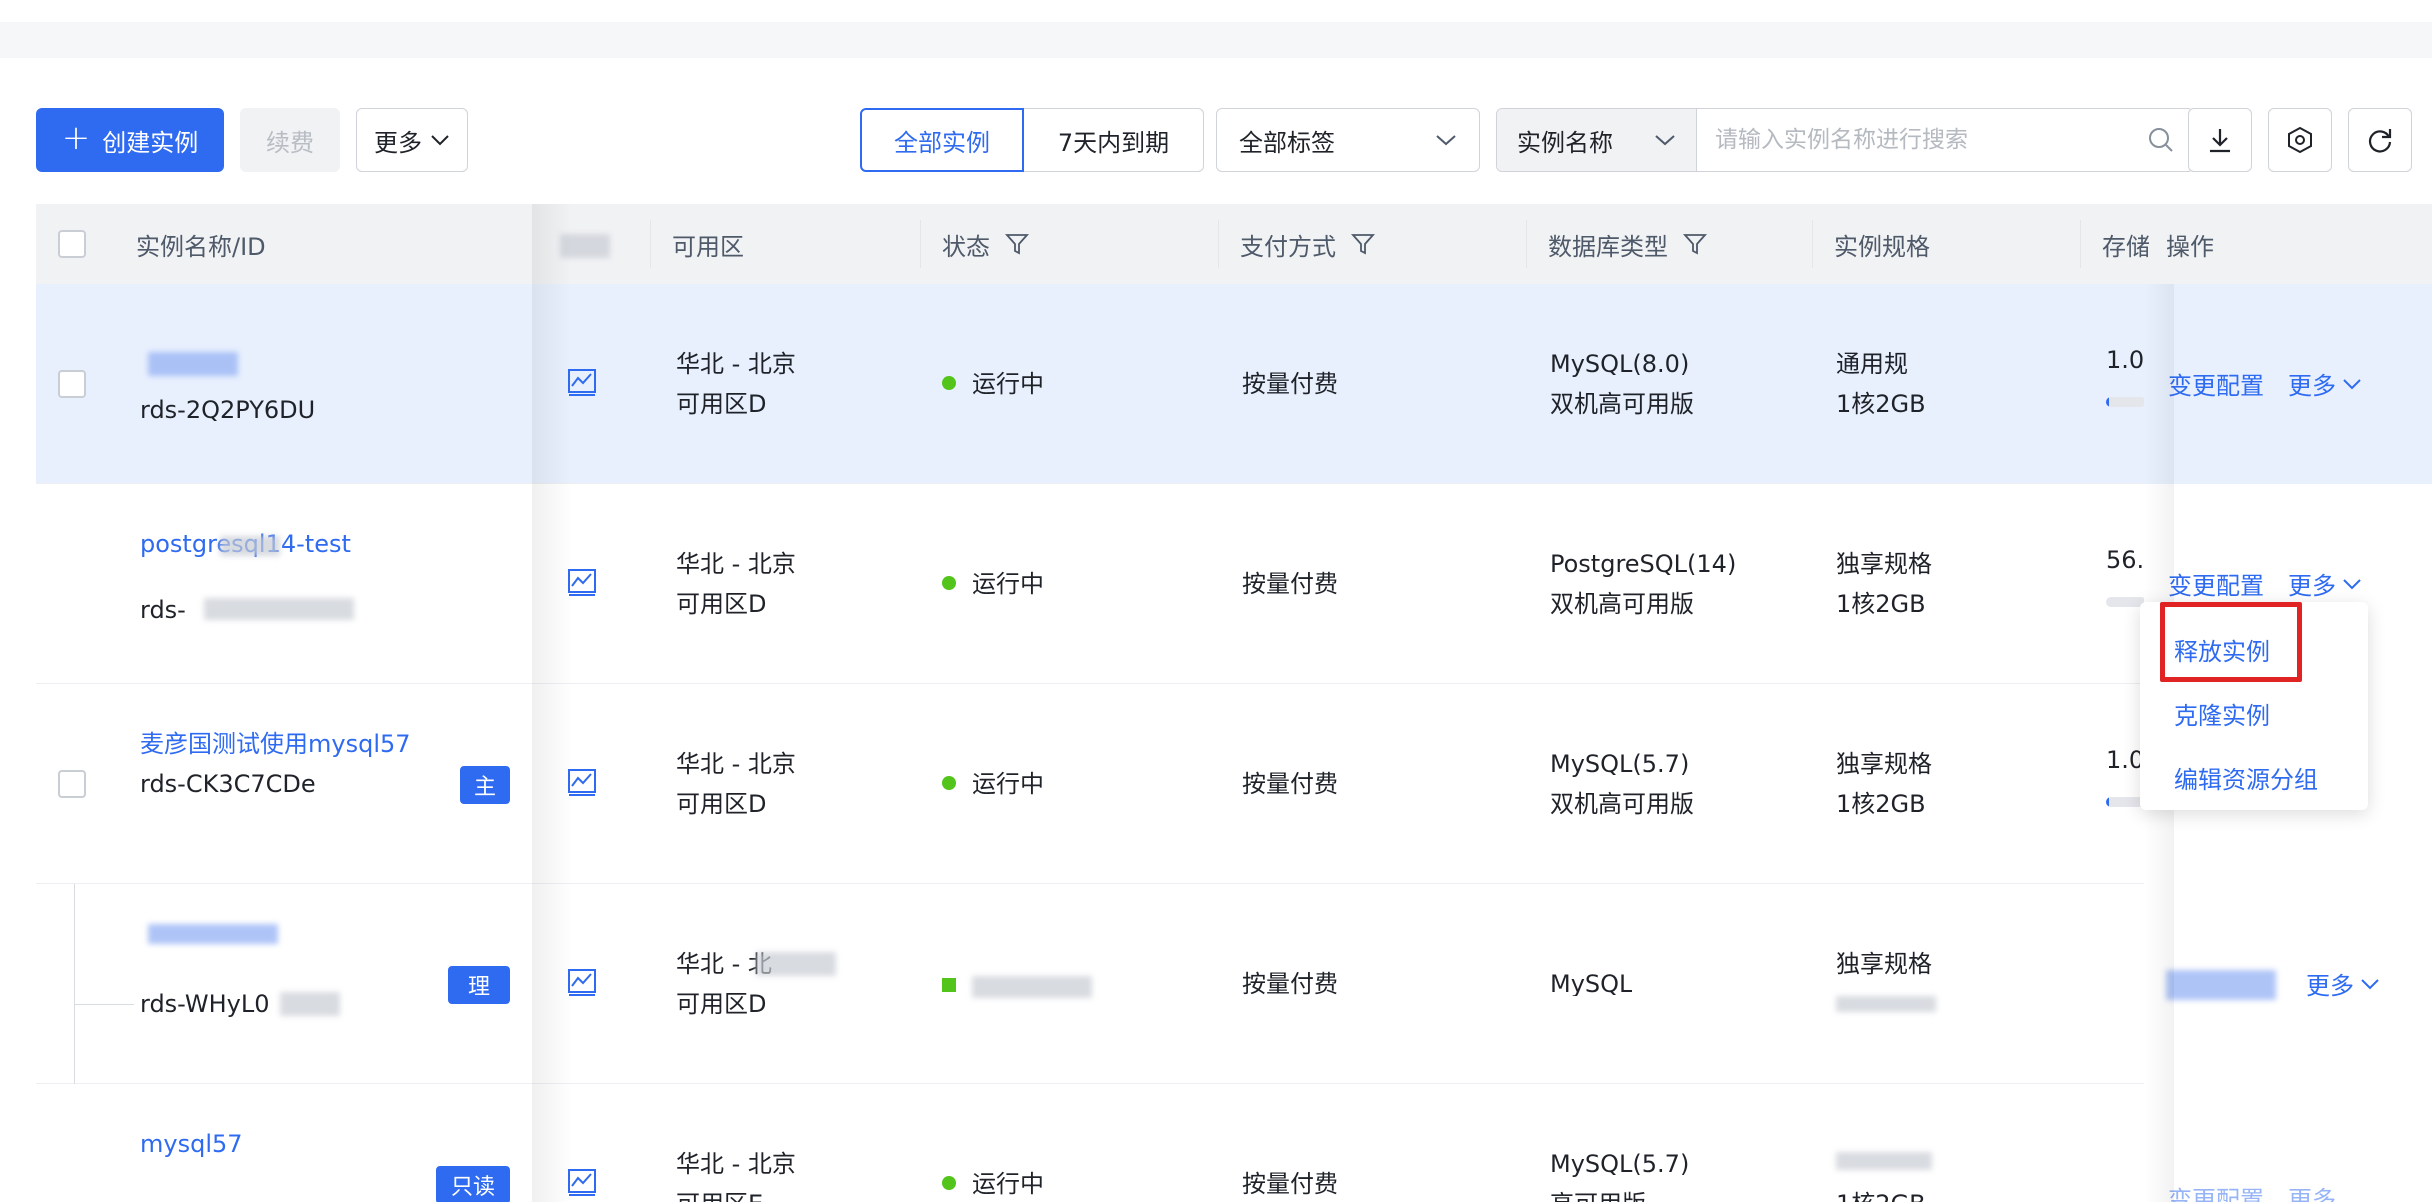 This screenshot has height=1202, width=2432. Describe the element at coordinates (1913, 140) in the screenshot. I see `search-input` at that location.